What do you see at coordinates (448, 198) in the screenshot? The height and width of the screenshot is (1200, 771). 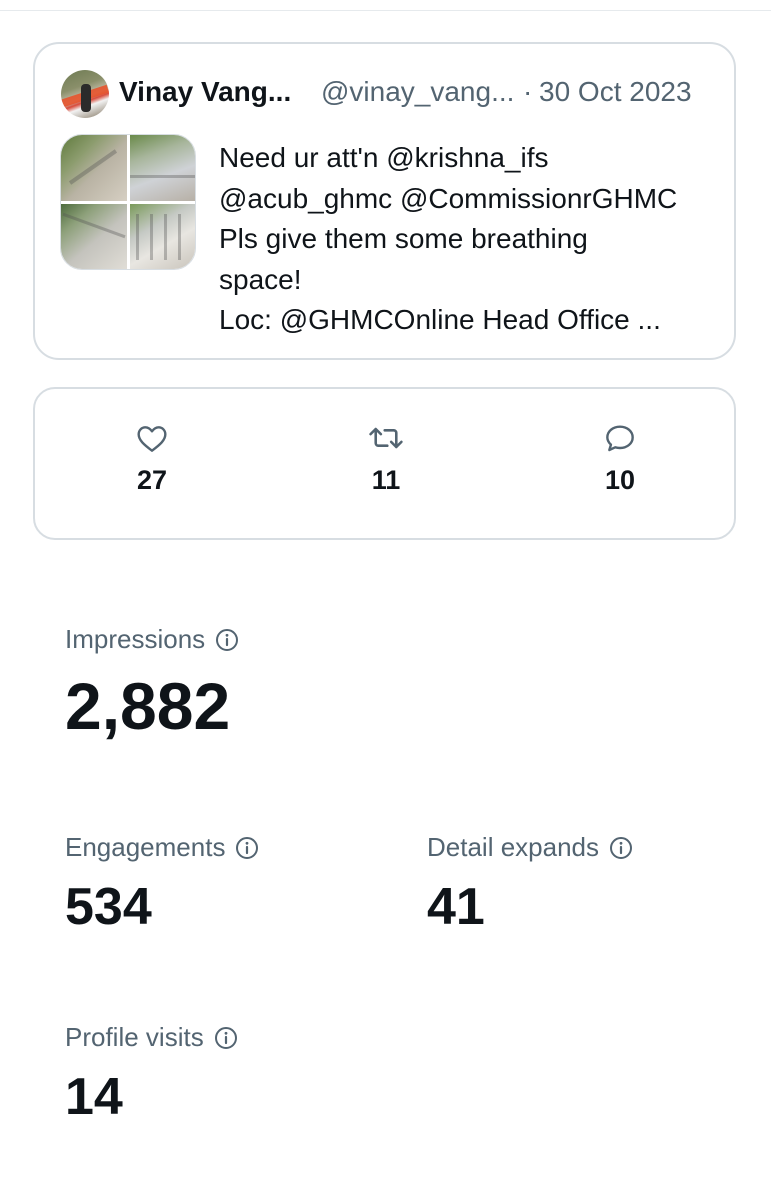 I see `tweet-text-line: @acub_ghmc @CommissionrGHMC` at bounding box center [448, 198].